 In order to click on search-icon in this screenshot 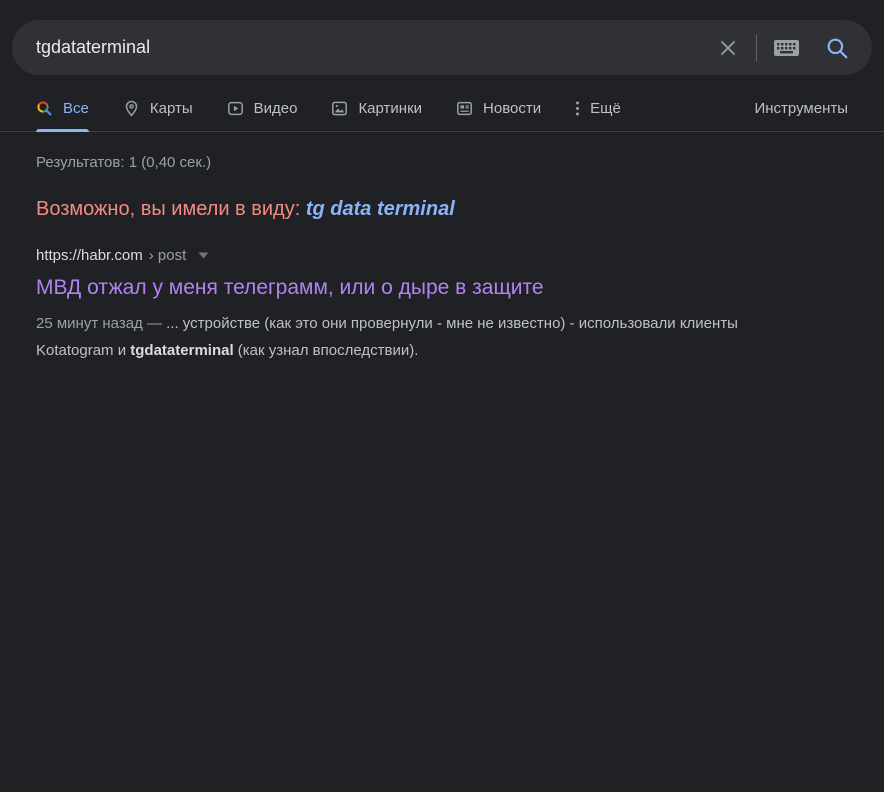, I will do `click(837, 48)`.